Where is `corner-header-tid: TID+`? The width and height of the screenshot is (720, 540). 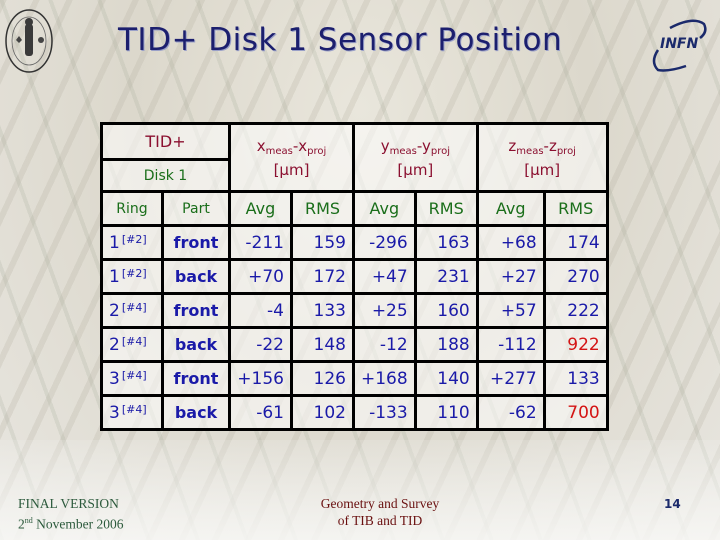 corner-header-tid: TID+ is located at coordinates (165, 141).